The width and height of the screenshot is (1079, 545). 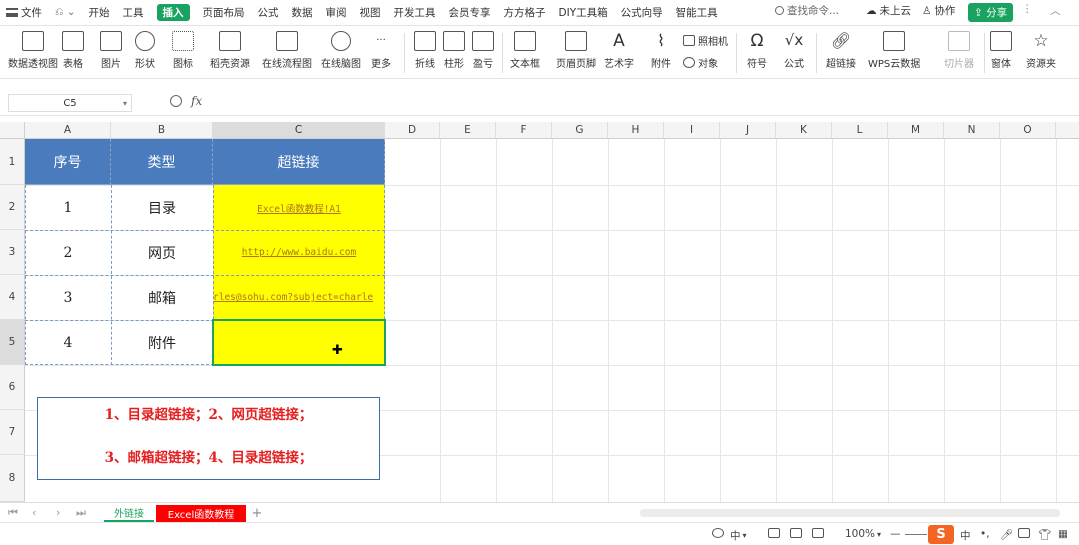 I want to click on input-mode: 中 ▾, so click(x=738, y=535).